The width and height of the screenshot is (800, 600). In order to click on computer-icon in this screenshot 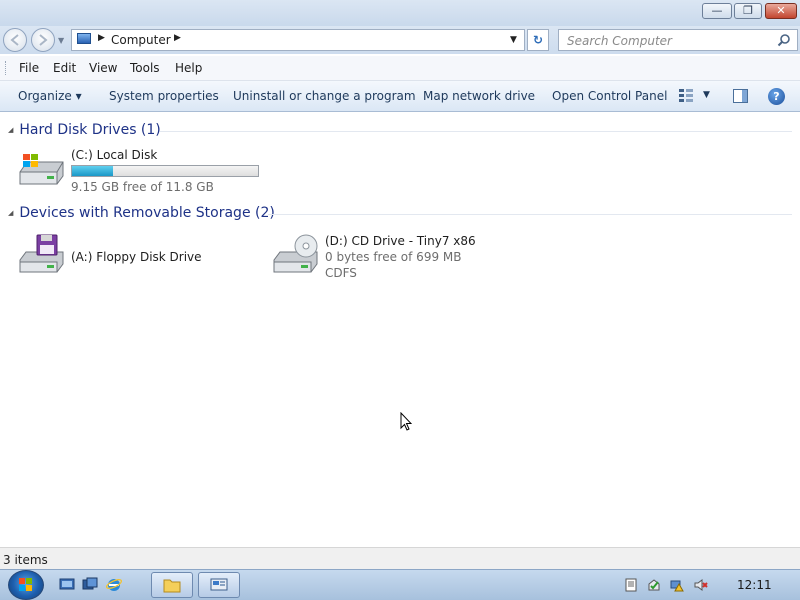, I will do `click(84, 38)`.